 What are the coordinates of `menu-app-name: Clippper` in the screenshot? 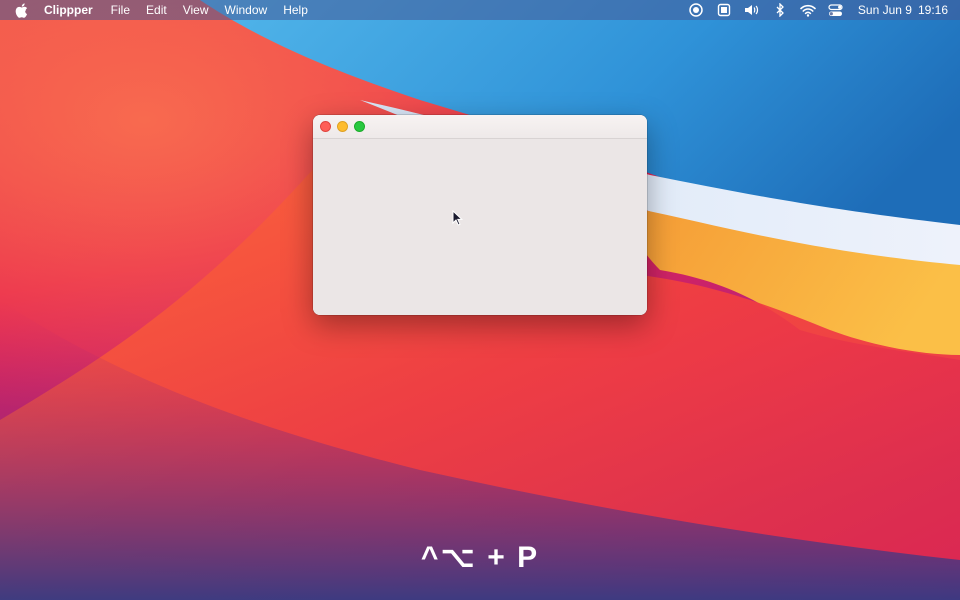 It's located at (73, 10).